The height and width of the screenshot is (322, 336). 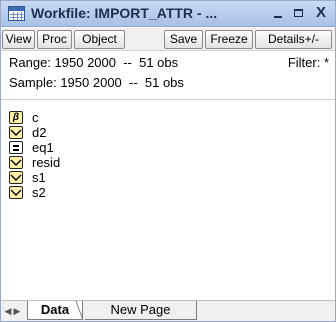 I want to click on coefficient-icon: β, so click(x=16, y=117).